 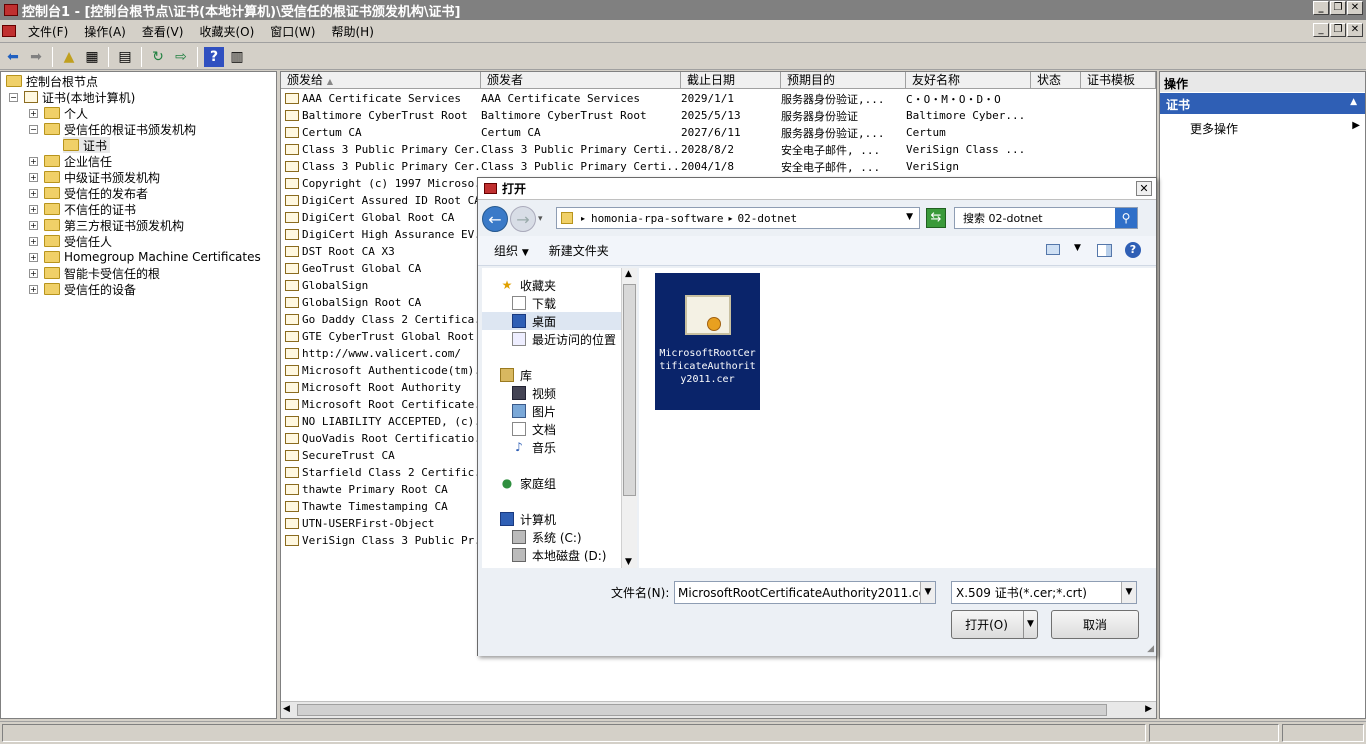 I want to click on table-row: Microsoft Root Authority, so click(x=383, y=387).